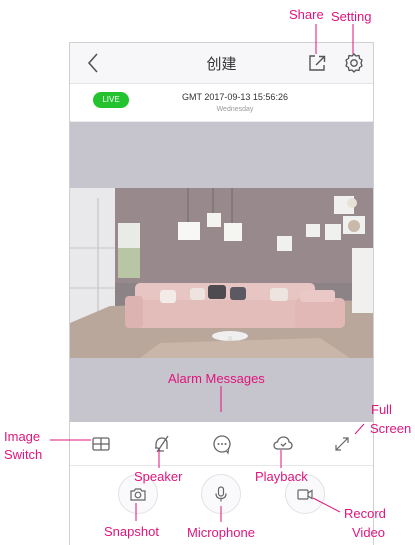 Image resolution: width=415 pixels, height=545 pixels. I want to click on playback-icon, so click(283, 444).